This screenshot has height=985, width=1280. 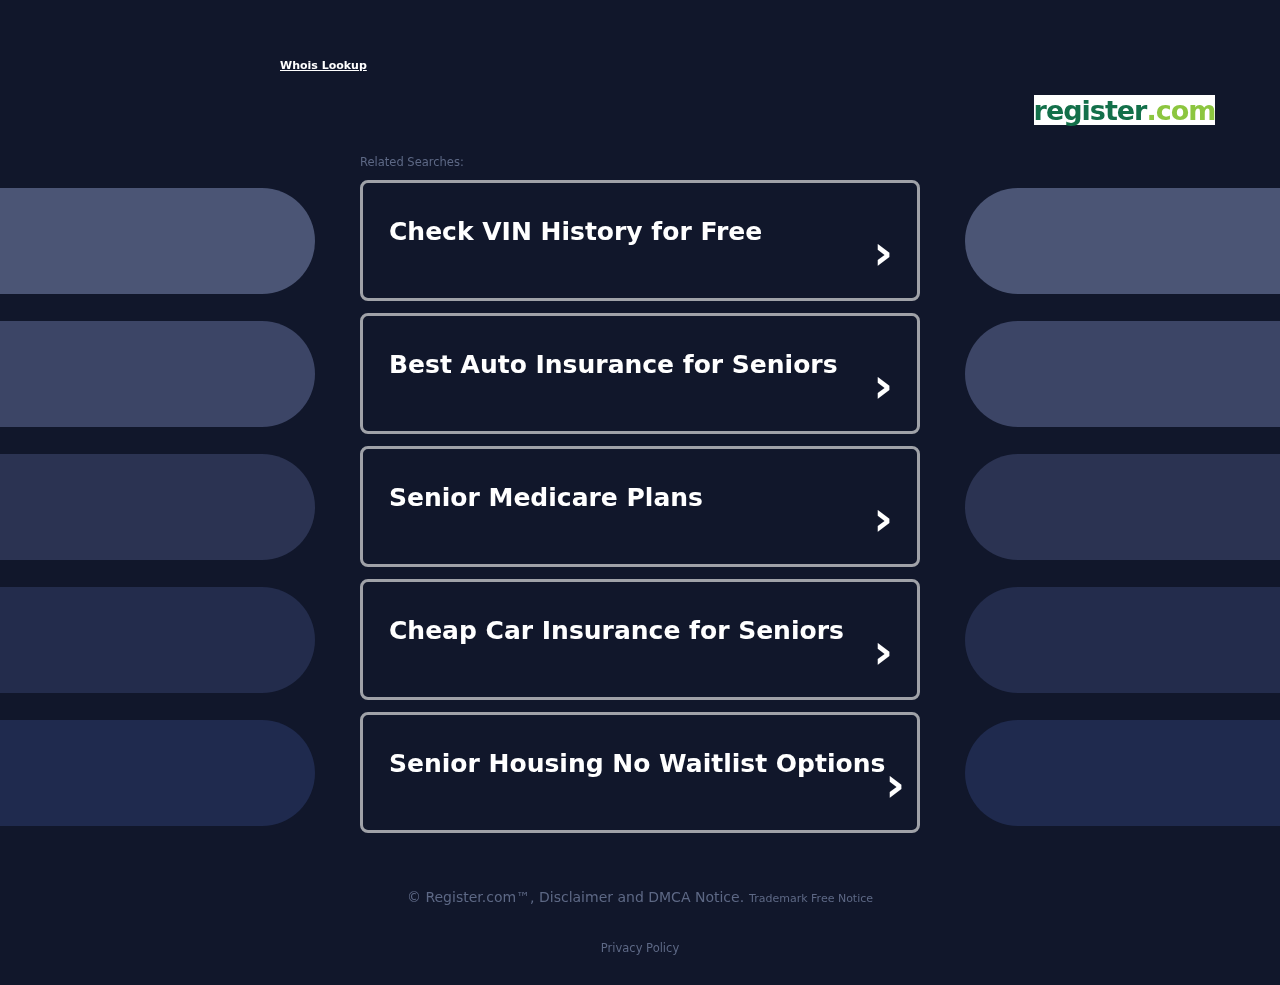 What do you see at coordinates (412, 163) in the screenshot?
I see `related-searches-heading: Related Searches:` at bounding box center [412, 163].